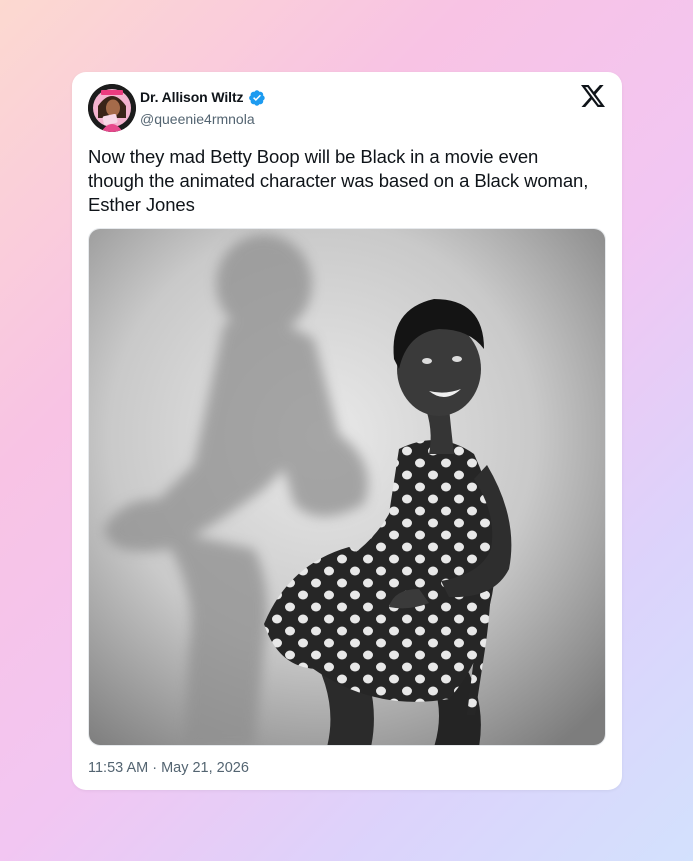  I want to click on author-handle: @queenie4rmnola, so click(197, 119).